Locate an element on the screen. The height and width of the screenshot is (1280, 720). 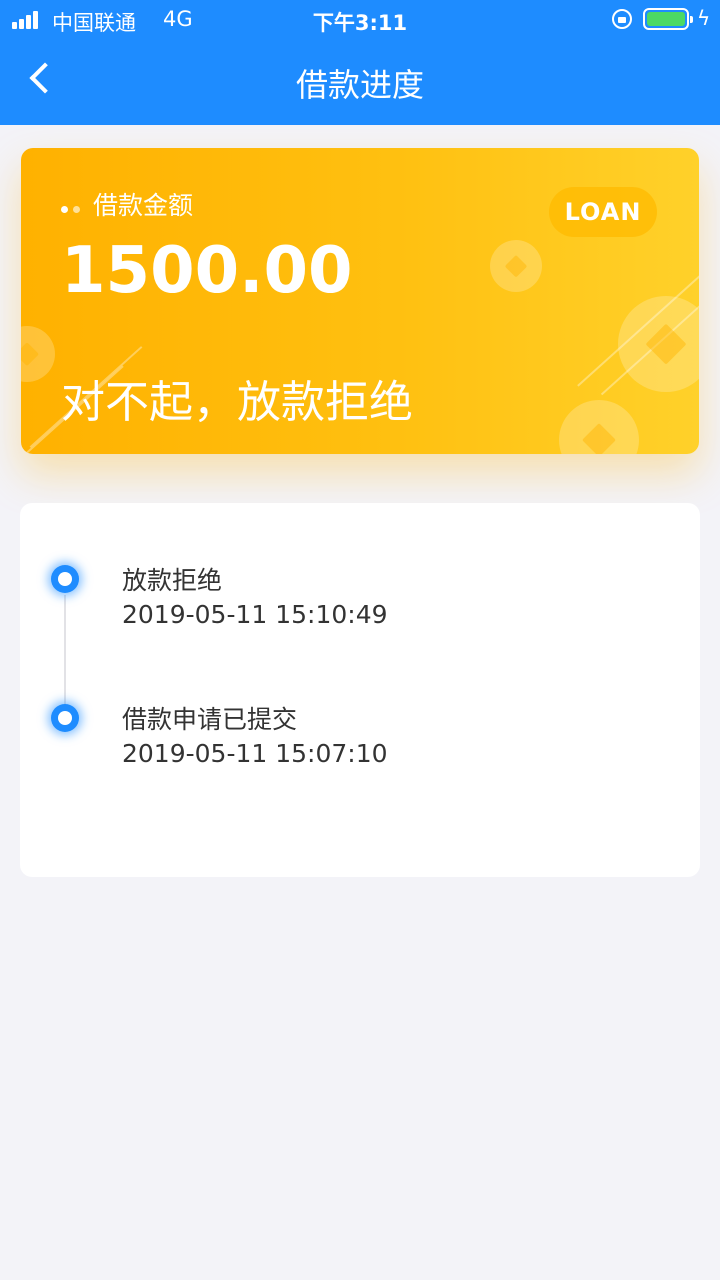
label-dots is located at coordinates (73, 207).